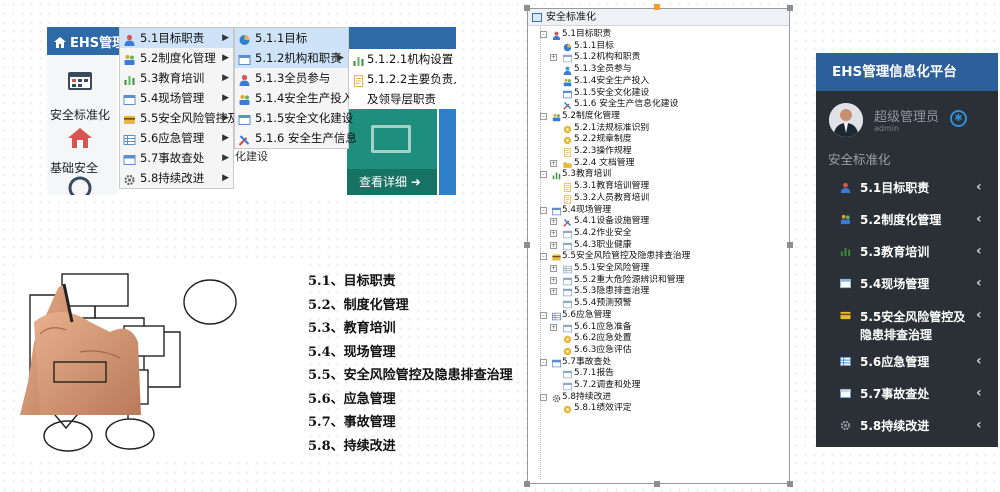  Describe the element at coordinates (606, 94) in the screenshot. I see `tree-item: 5.1.5安全文化建设` at that location.